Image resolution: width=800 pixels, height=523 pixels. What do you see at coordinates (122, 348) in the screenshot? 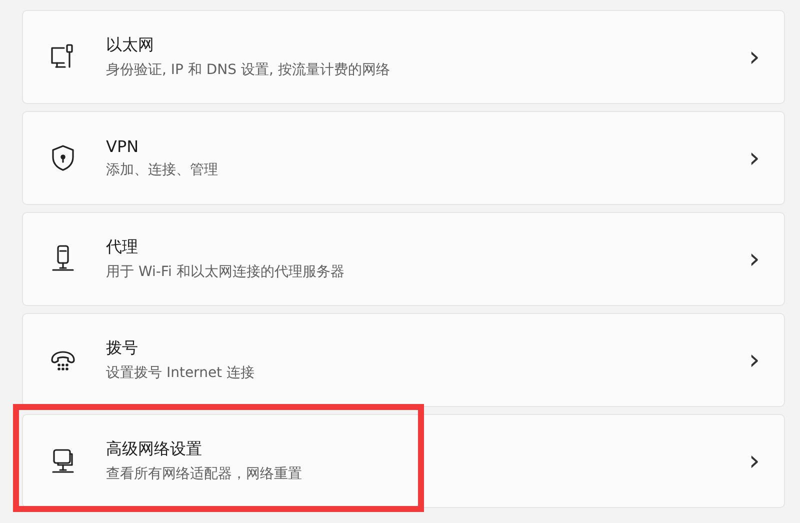
I see `setting-title: 拨号` at bounding box center [122, 348].